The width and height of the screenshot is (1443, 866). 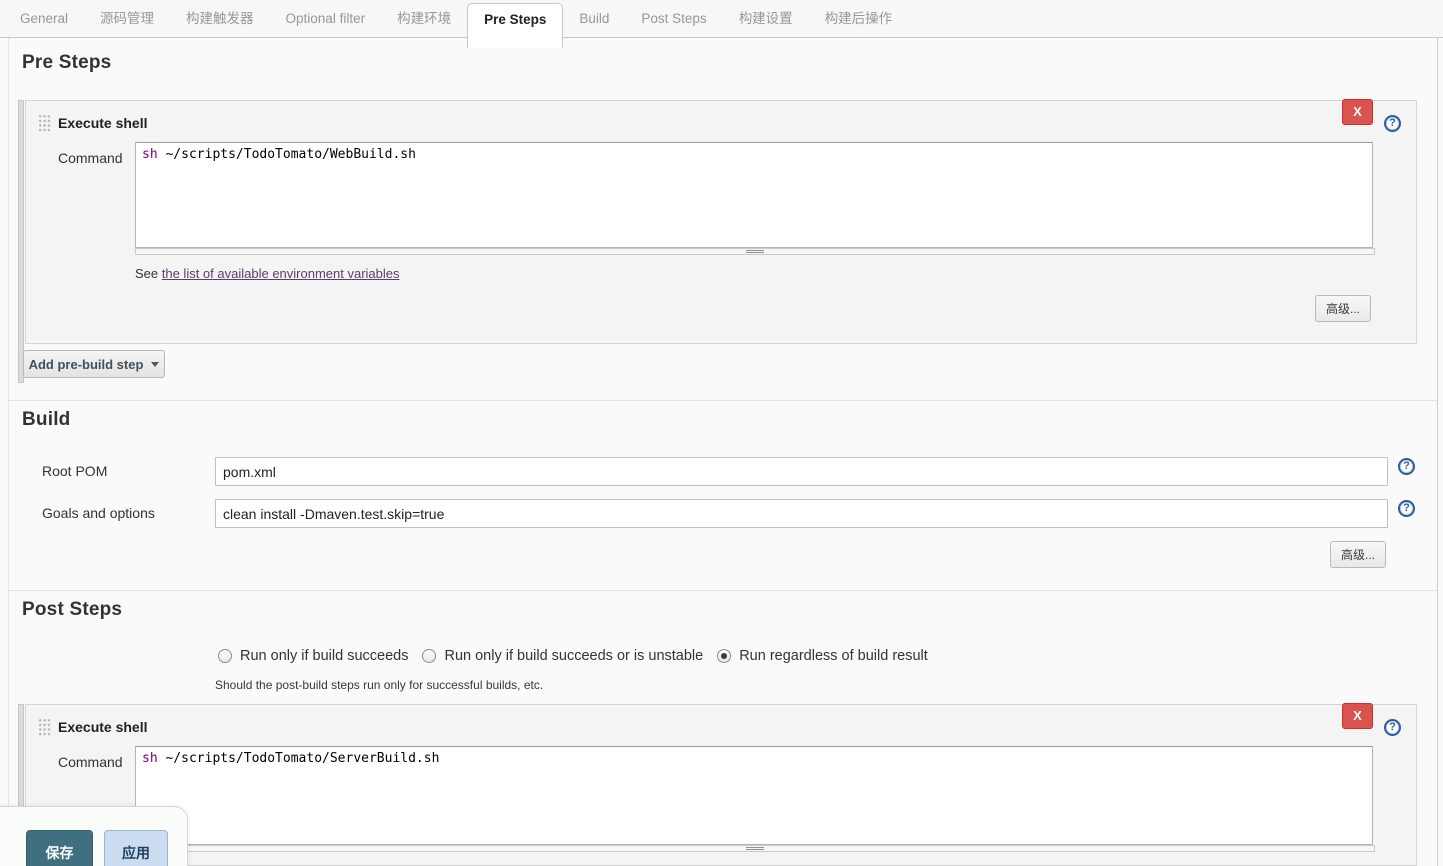 I want to click on add-pre-build-step-button: Add pre-build step, so click(x=94, y=364).